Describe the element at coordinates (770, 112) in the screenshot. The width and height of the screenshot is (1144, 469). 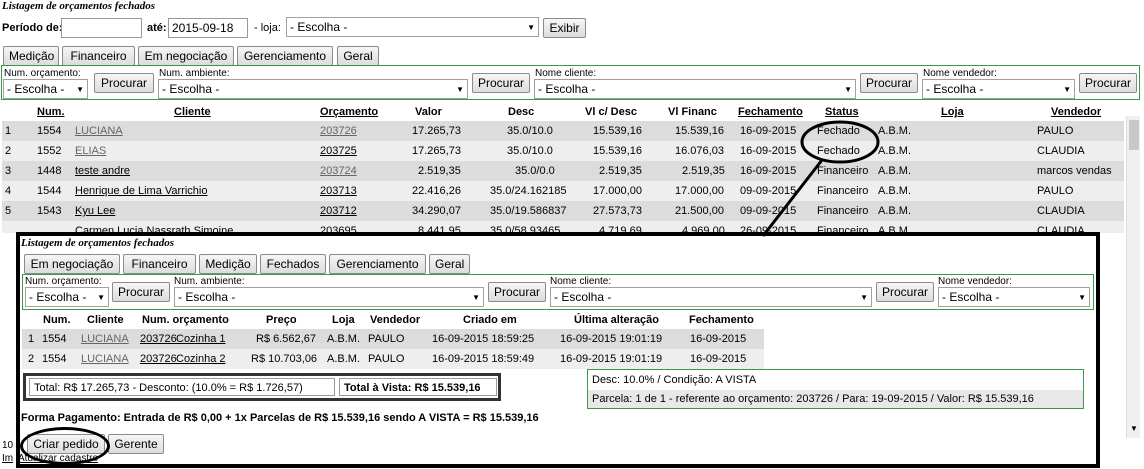
I see `header-fechamento: Fechamento` at that location.